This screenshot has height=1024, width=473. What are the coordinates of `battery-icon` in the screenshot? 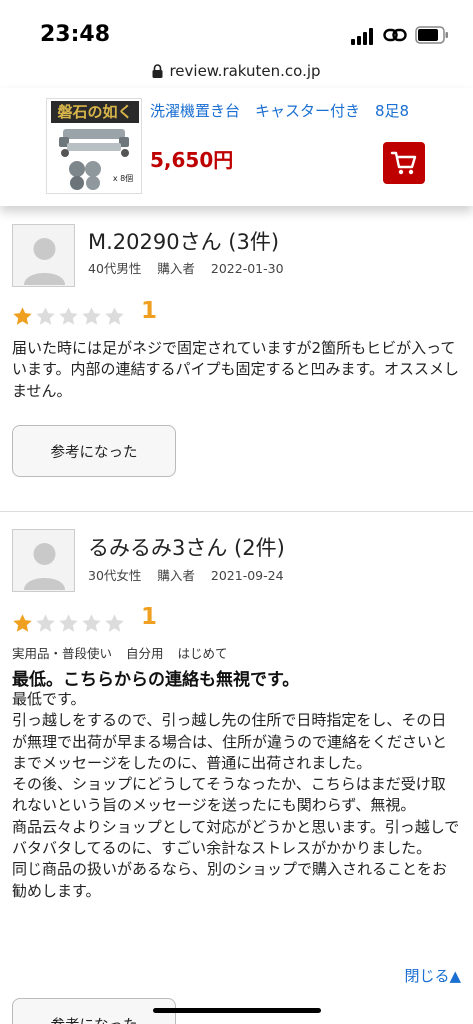 It's located at (431, 35).